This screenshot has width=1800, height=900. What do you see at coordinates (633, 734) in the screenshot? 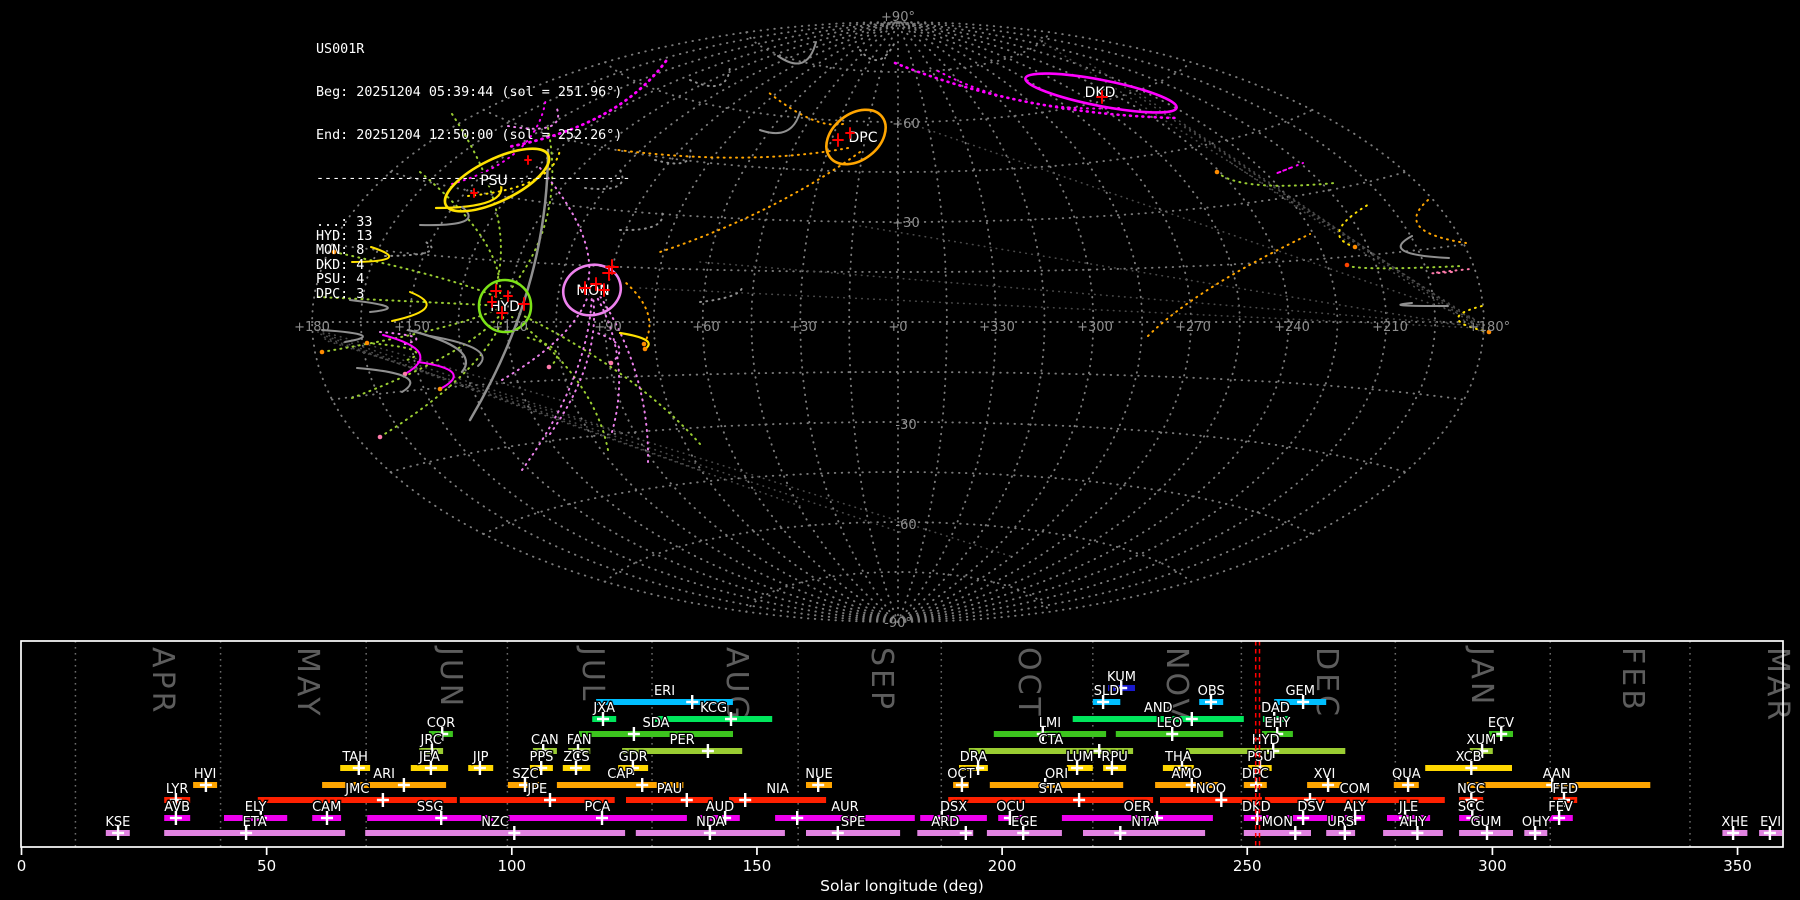
I see `peak-marker-SDA` at bounding box center [633, 734].